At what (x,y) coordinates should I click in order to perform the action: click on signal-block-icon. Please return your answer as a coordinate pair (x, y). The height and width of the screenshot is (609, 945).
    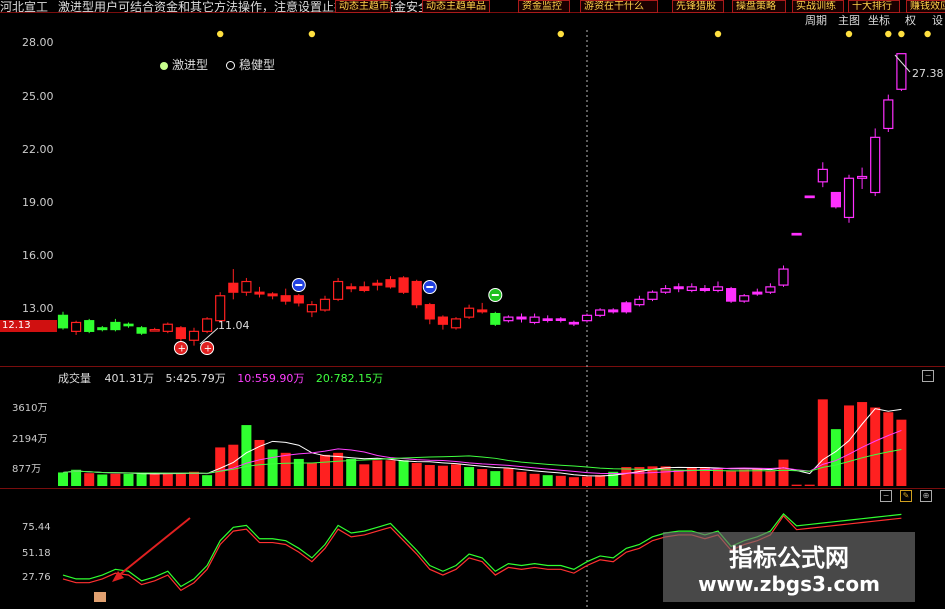
    Looking at the image, I should click on (100, 597).